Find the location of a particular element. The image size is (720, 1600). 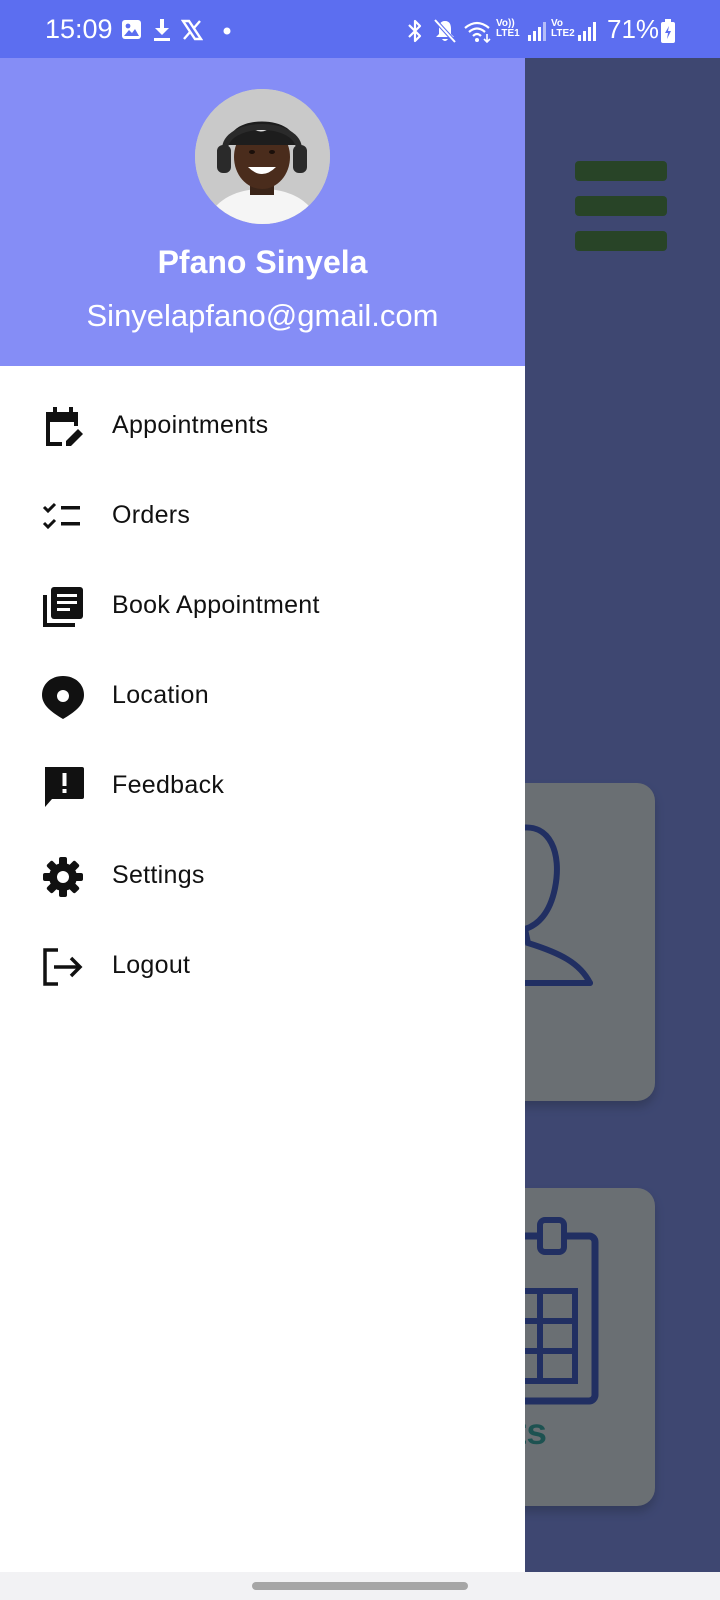

menu-label: Orders is located at coordinates (151, 515).